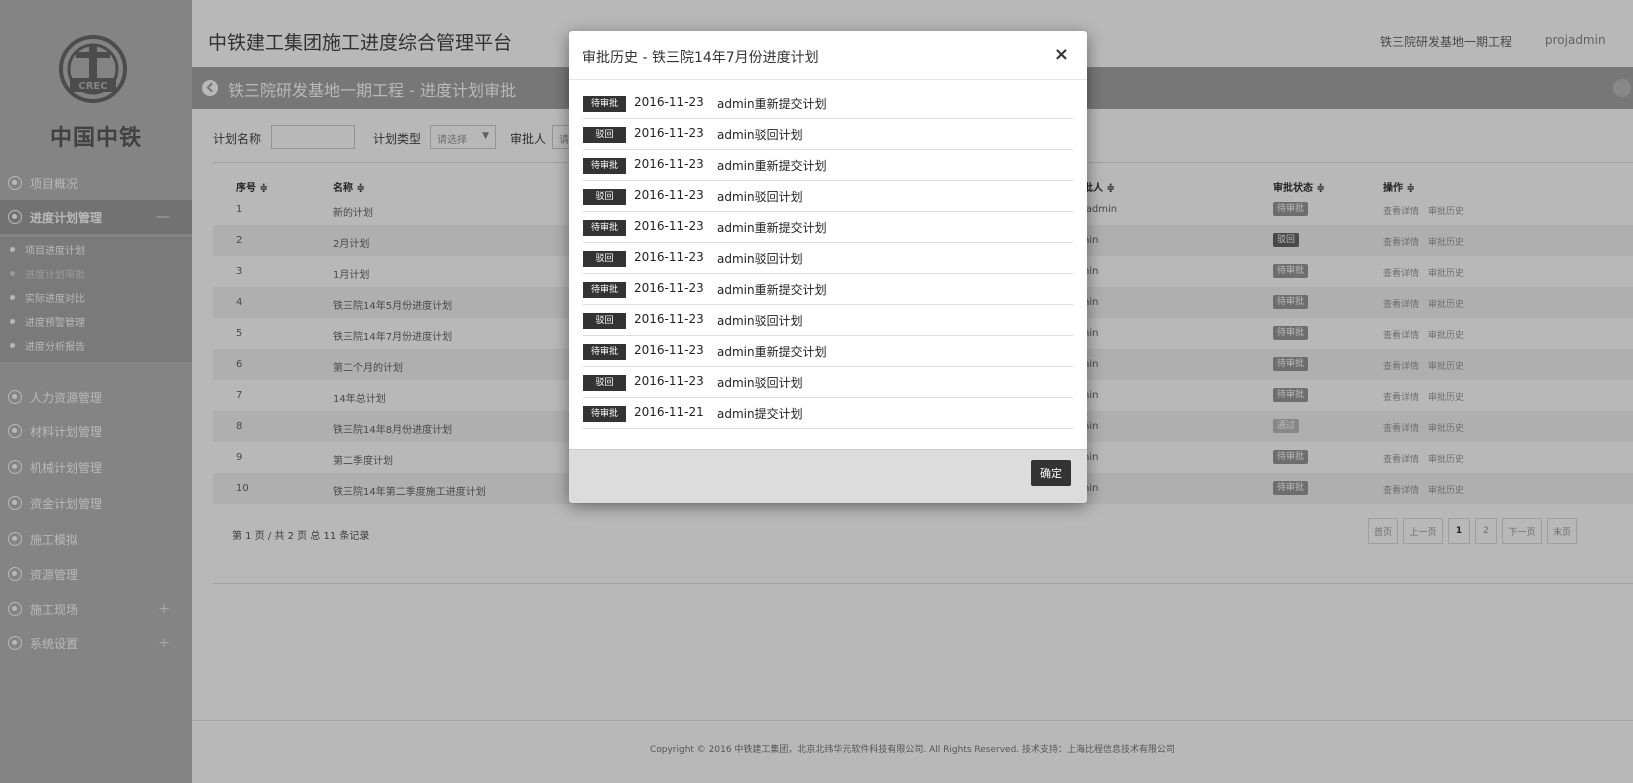 This screenshot has width=1633, height=783. I want to click on confirm-button: 确定, so click(1051, 473).